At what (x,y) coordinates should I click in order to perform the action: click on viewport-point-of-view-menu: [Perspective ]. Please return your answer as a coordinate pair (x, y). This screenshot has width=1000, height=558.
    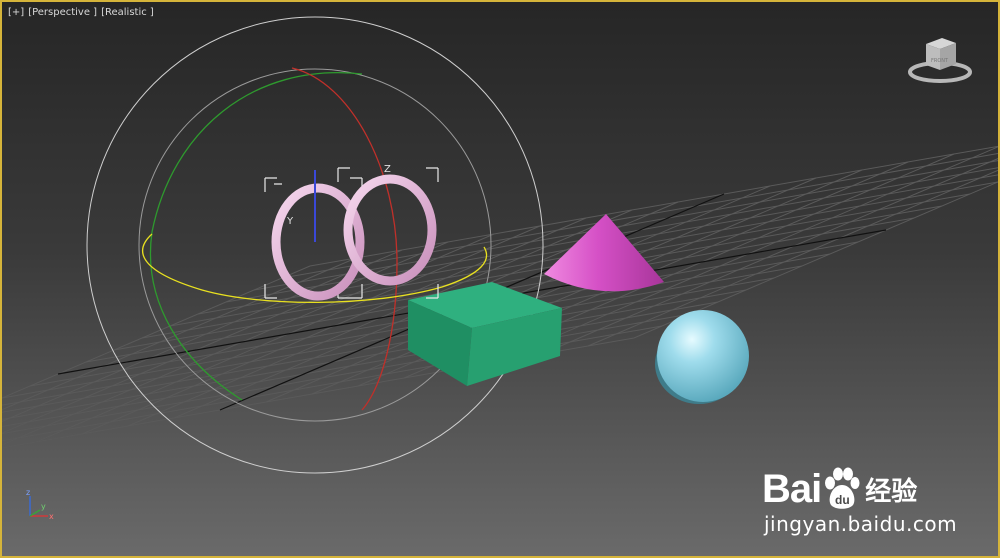
    Looking at the image, I should click on (62, 12).